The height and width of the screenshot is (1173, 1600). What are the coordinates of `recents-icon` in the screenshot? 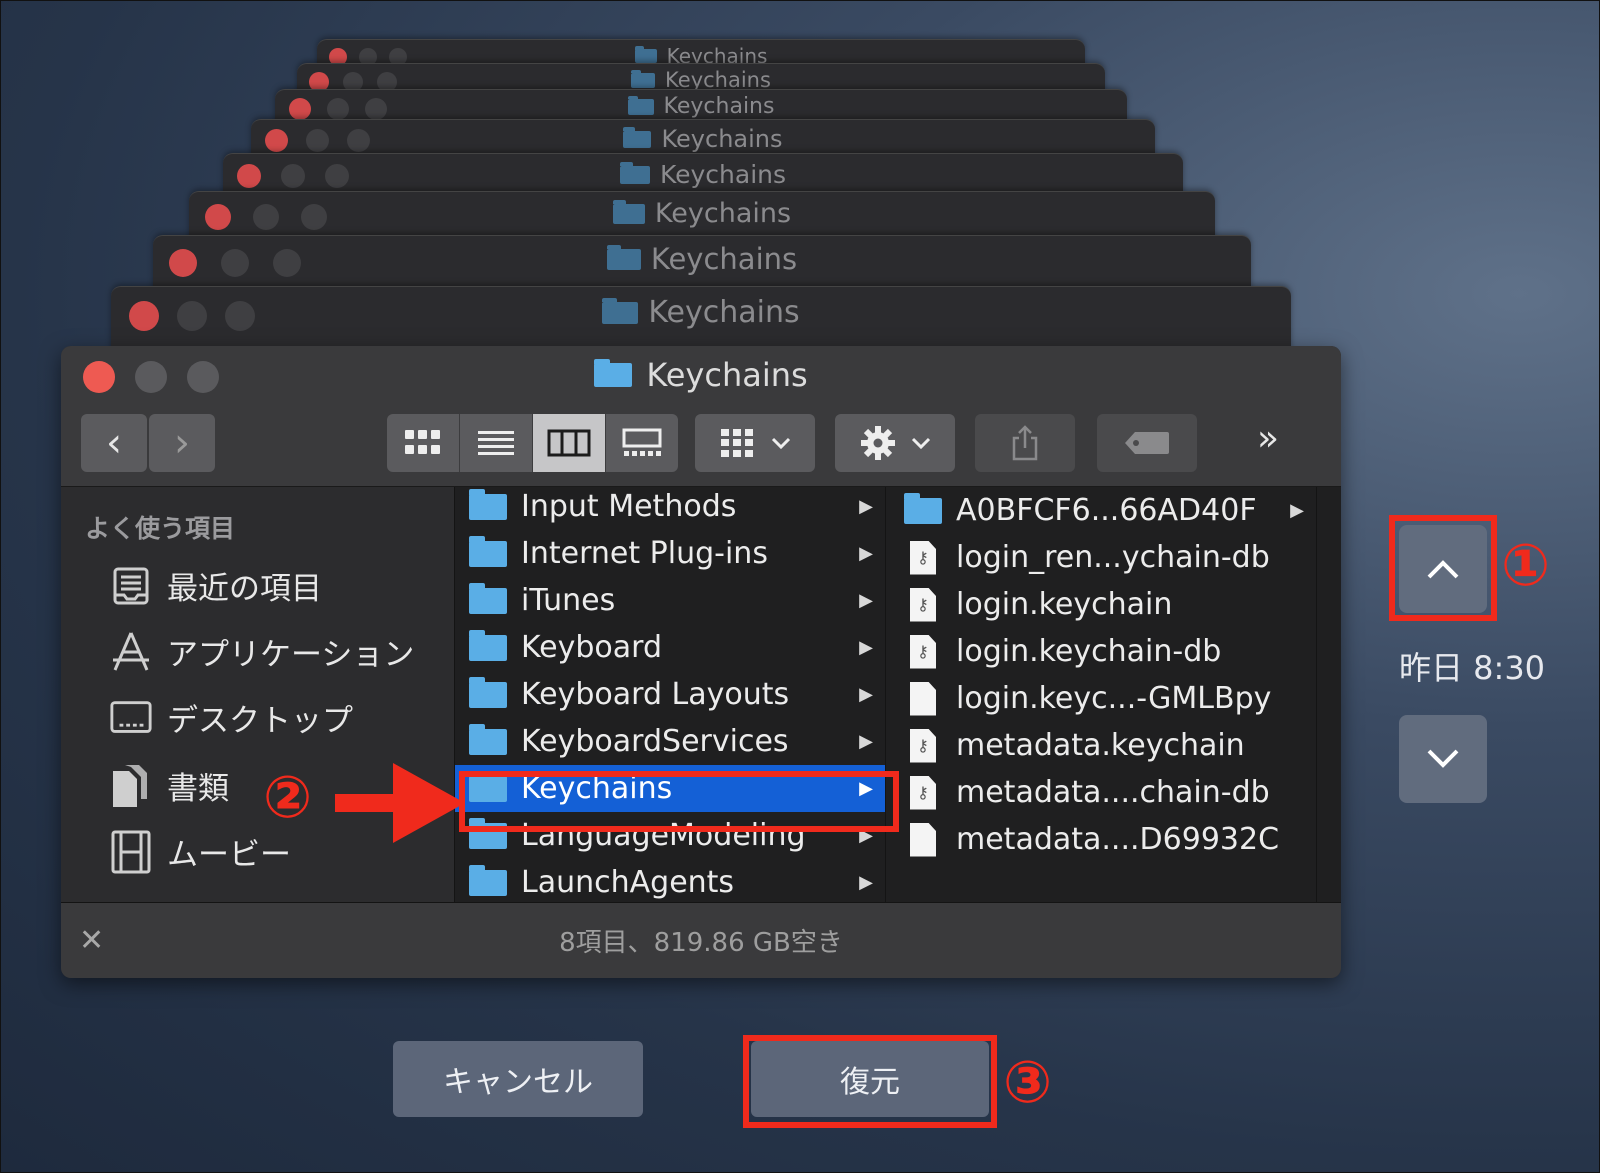 It's located at (131, 586).